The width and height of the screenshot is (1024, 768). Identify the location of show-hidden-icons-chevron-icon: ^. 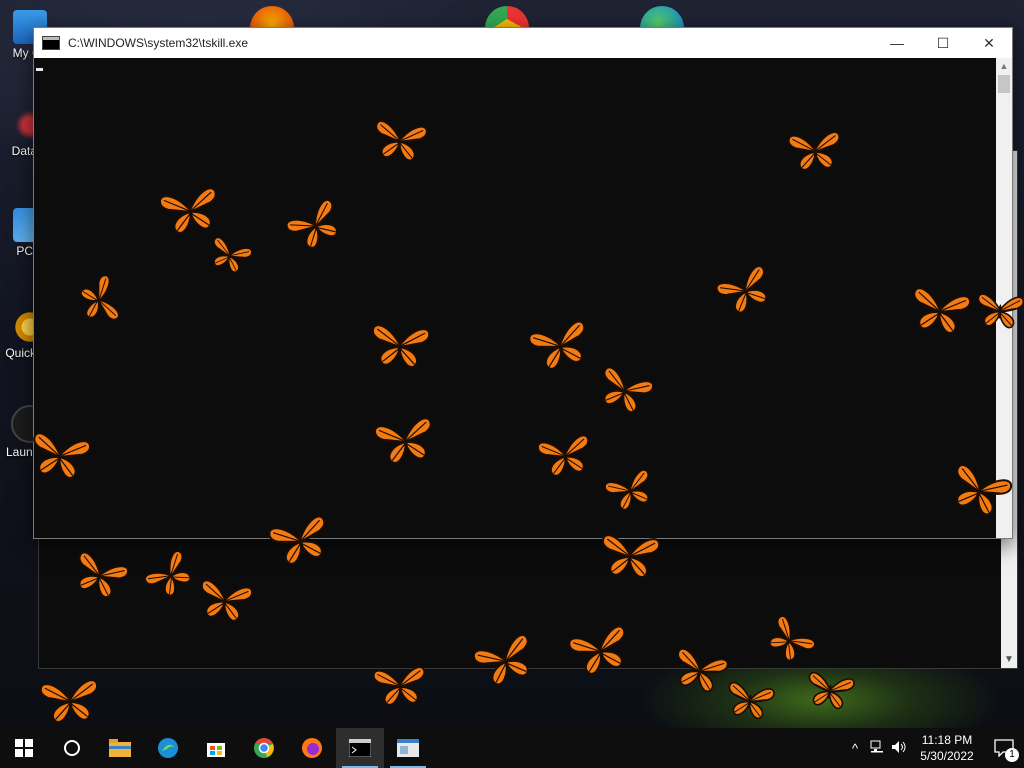
(855, 748).